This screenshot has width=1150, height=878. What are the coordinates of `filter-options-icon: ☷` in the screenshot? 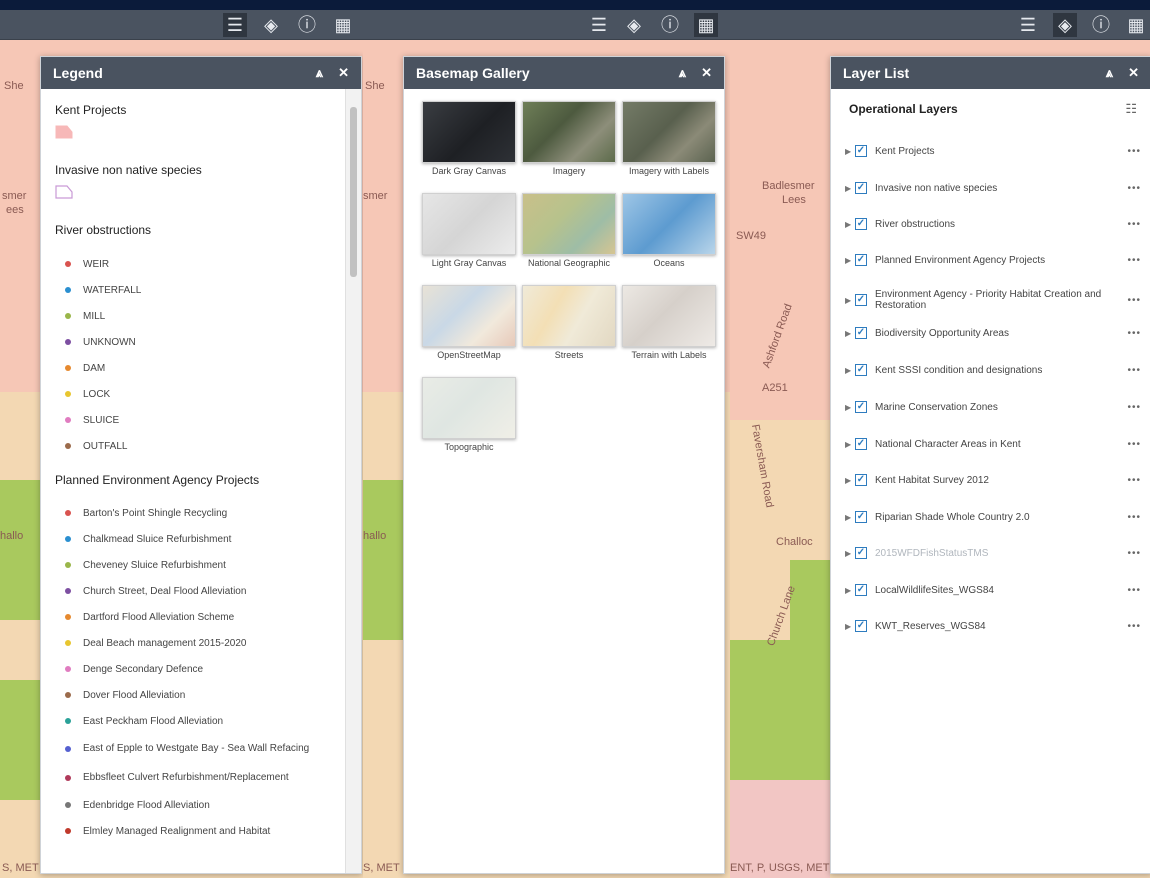 It's located at (1131, 109).